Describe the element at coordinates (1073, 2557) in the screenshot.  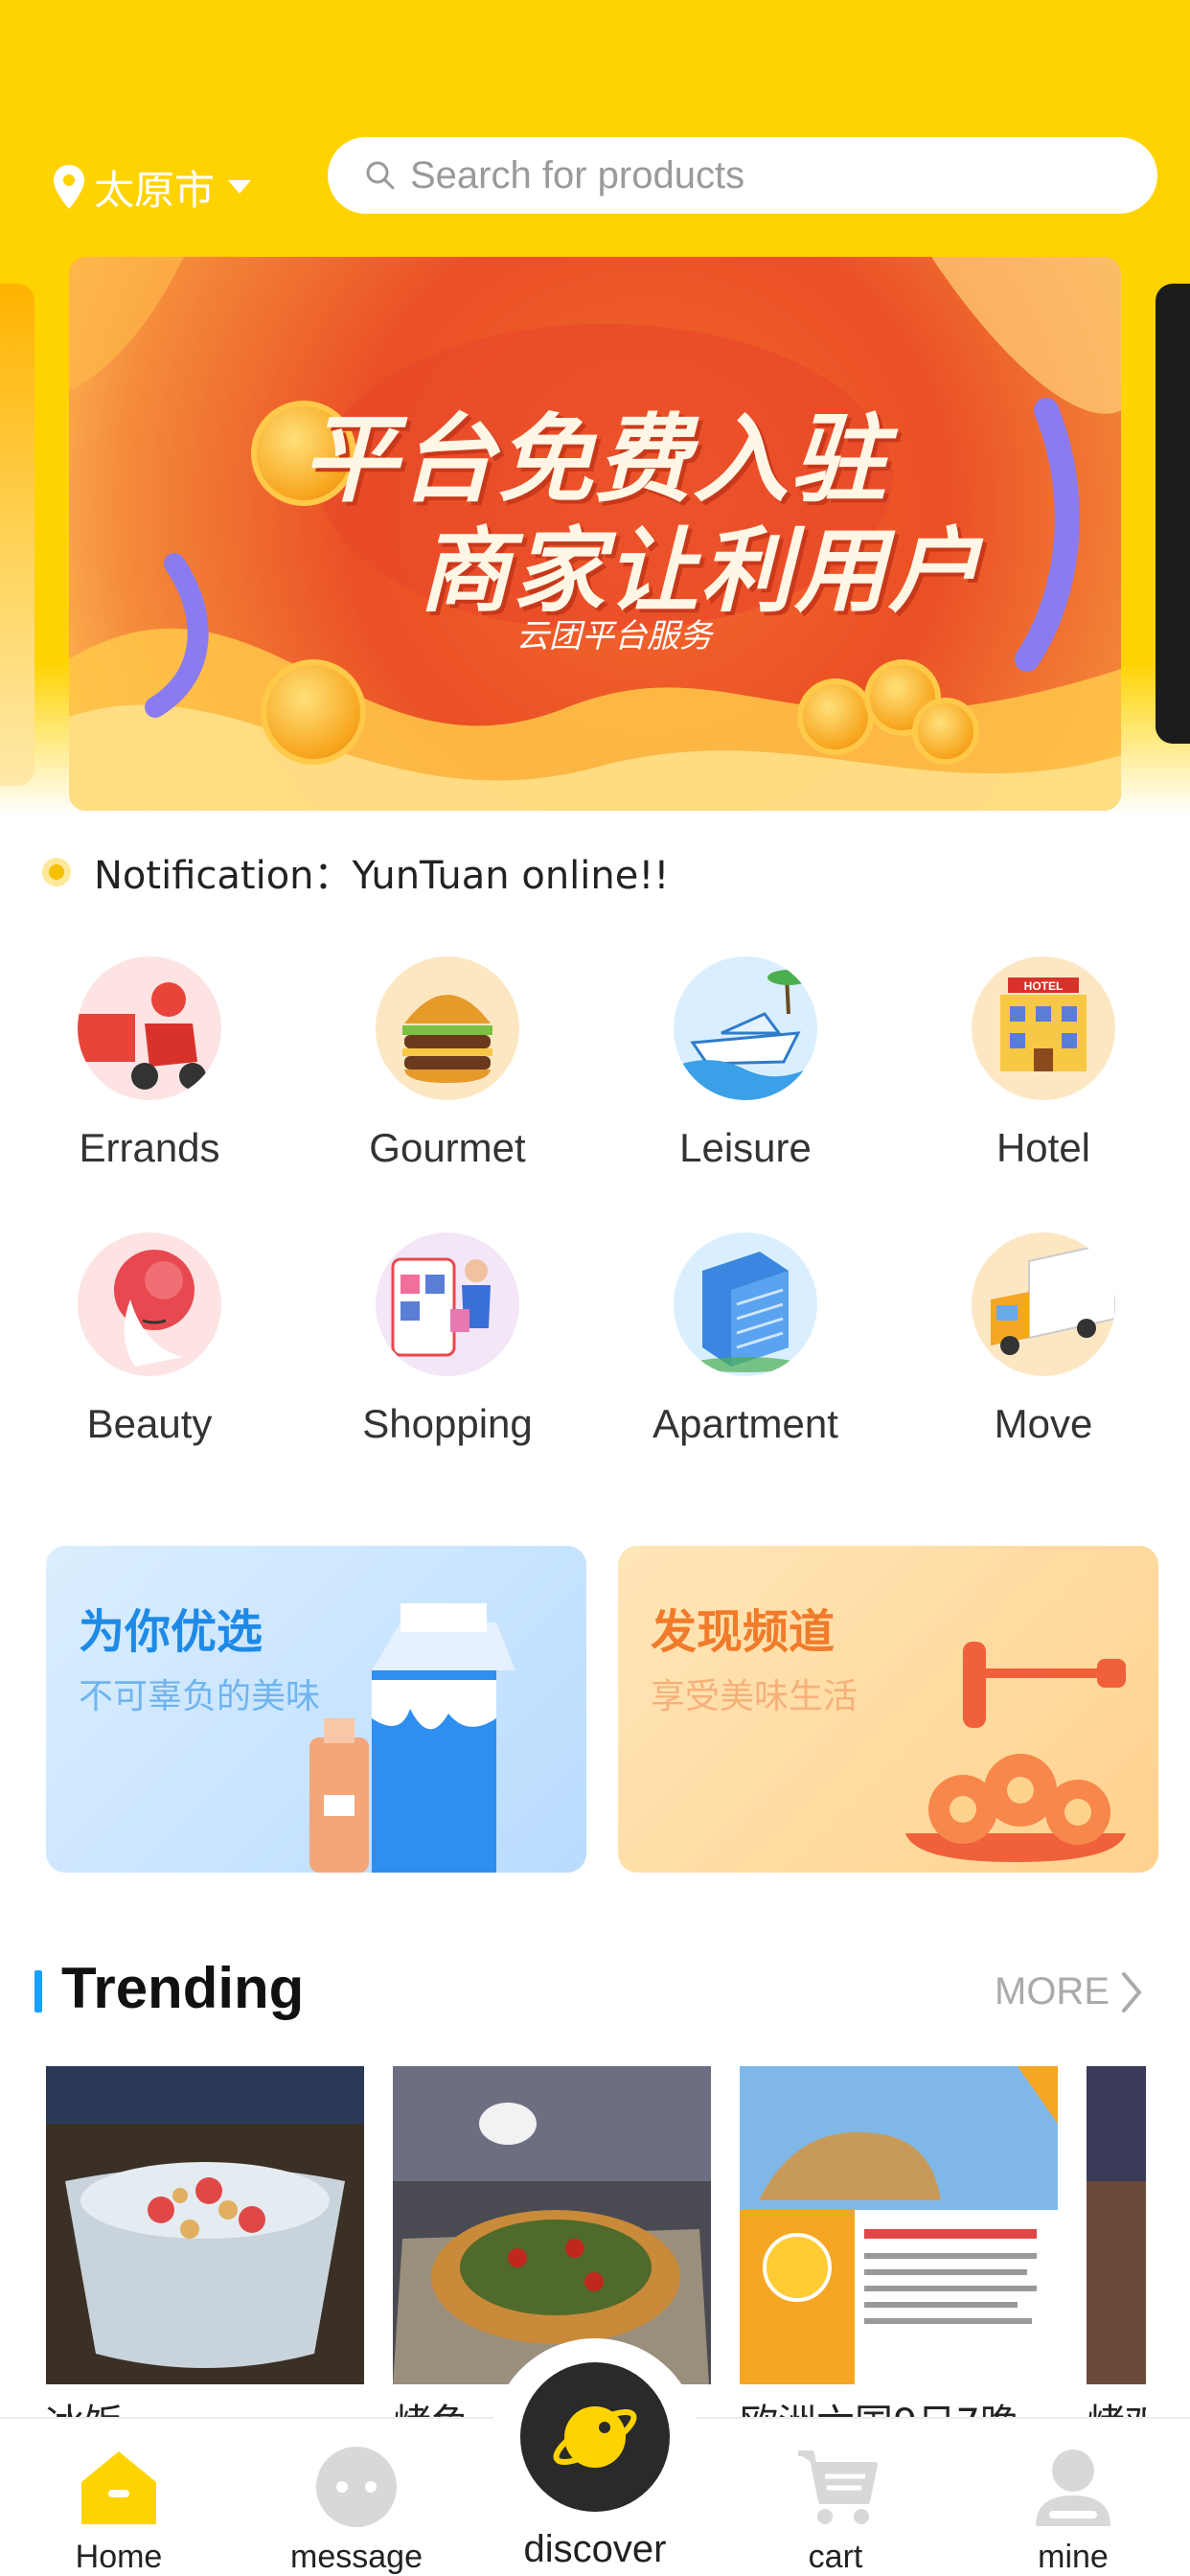
I see `tab-label: mine` at that location.